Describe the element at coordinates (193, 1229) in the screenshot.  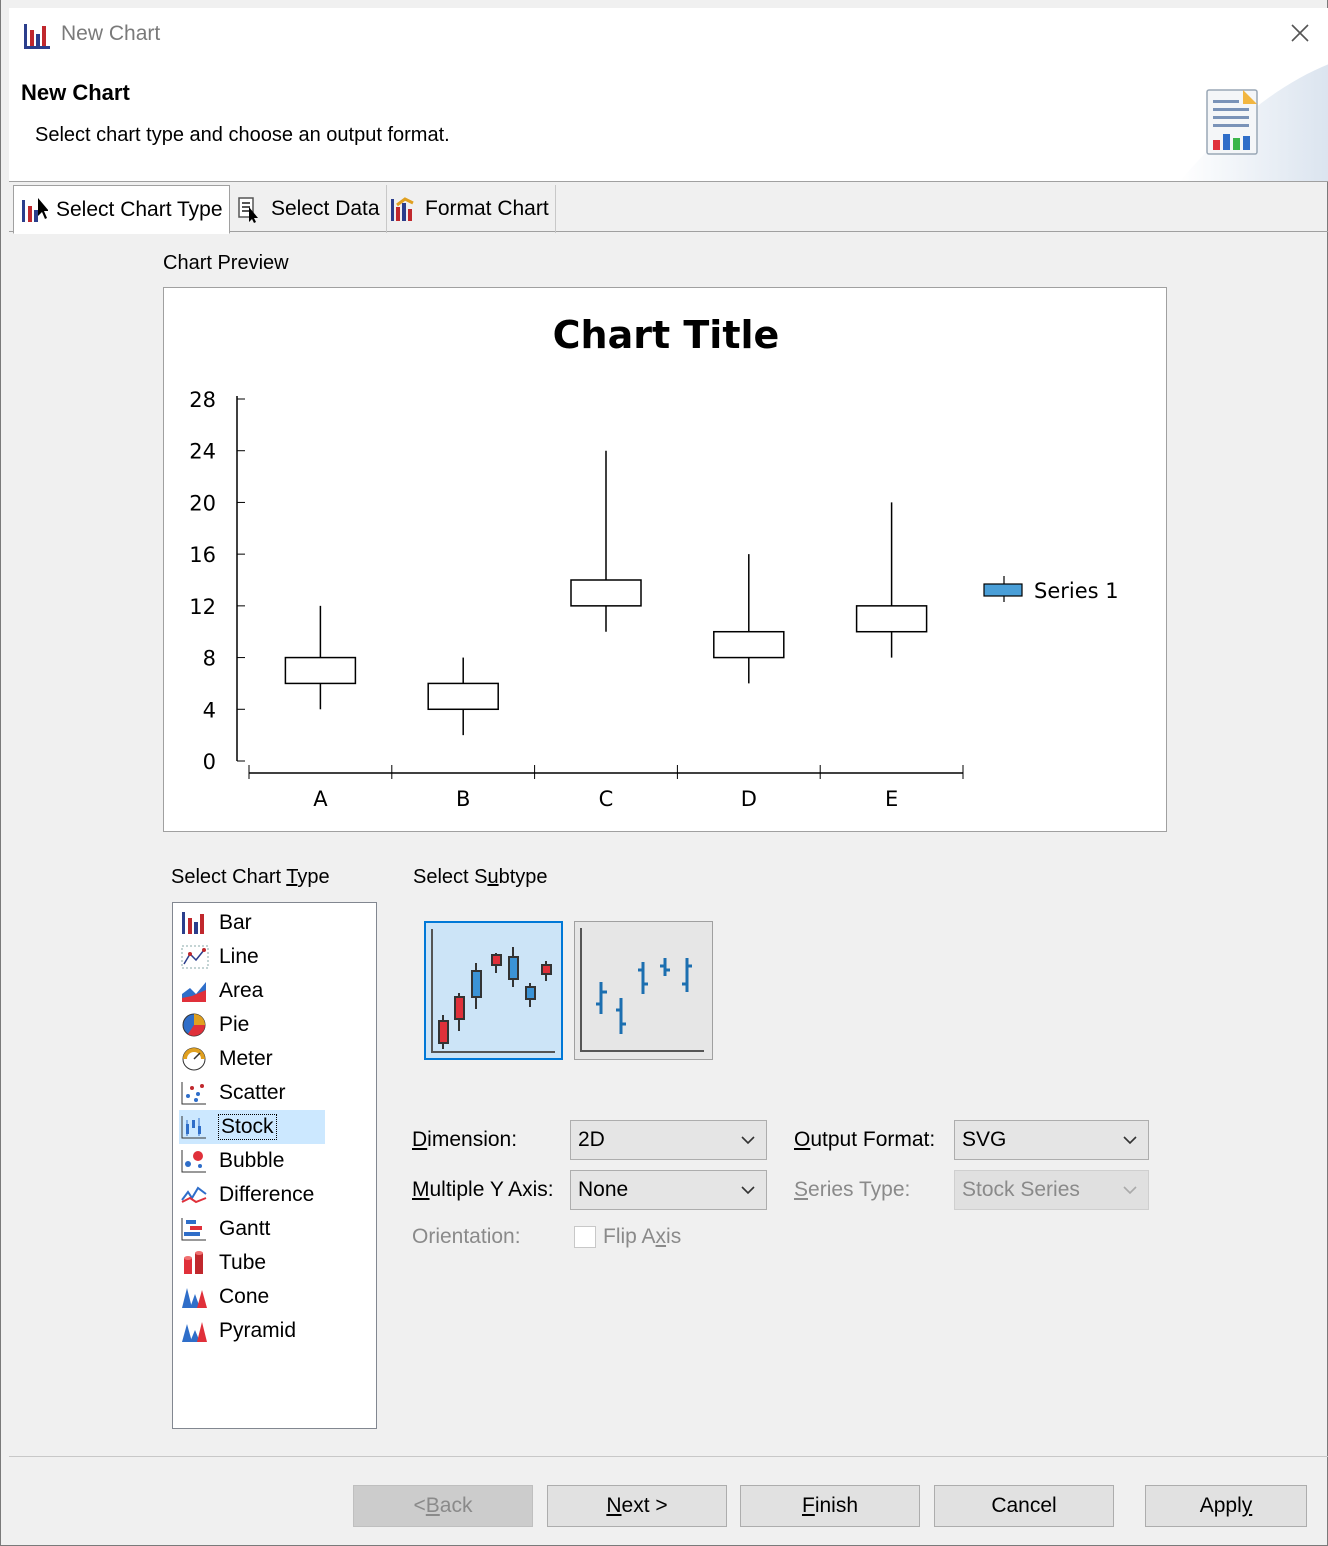
I see `gantt-chart-icon` at that location.